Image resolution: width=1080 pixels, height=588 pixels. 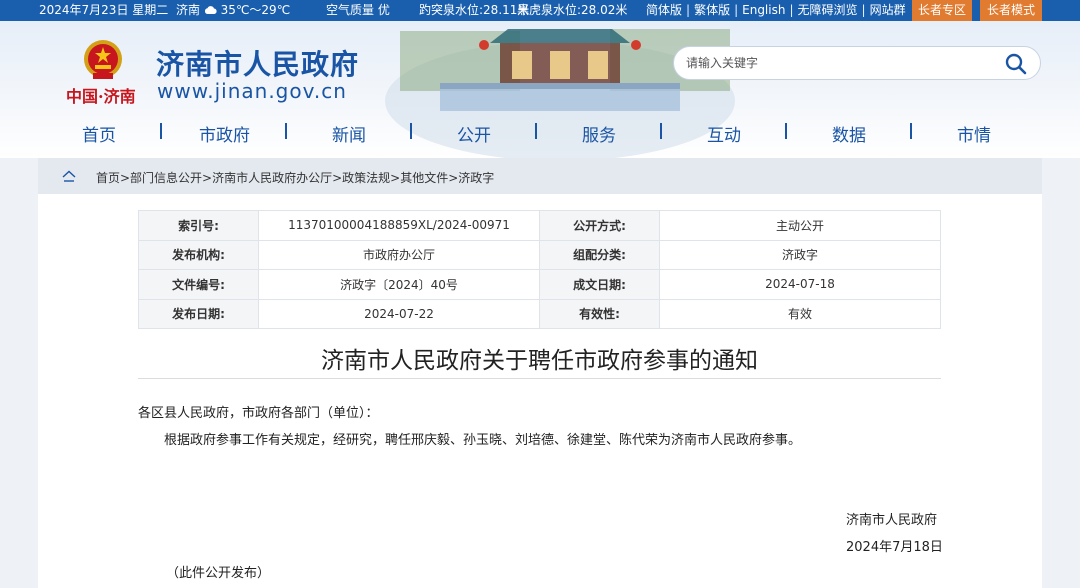 I want to click on nav-item-home: 首页, so click(x=99, y=133).